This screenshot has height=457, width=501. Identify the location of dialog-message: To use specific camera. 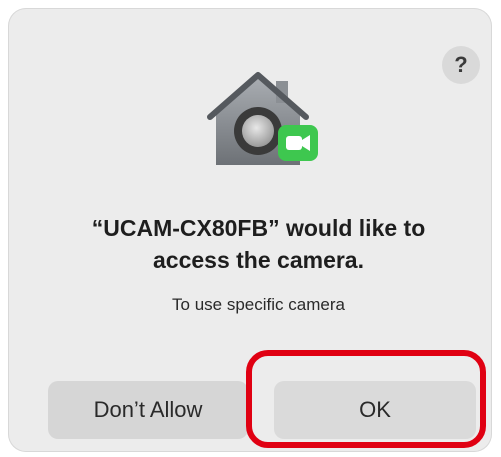
(258, 304).